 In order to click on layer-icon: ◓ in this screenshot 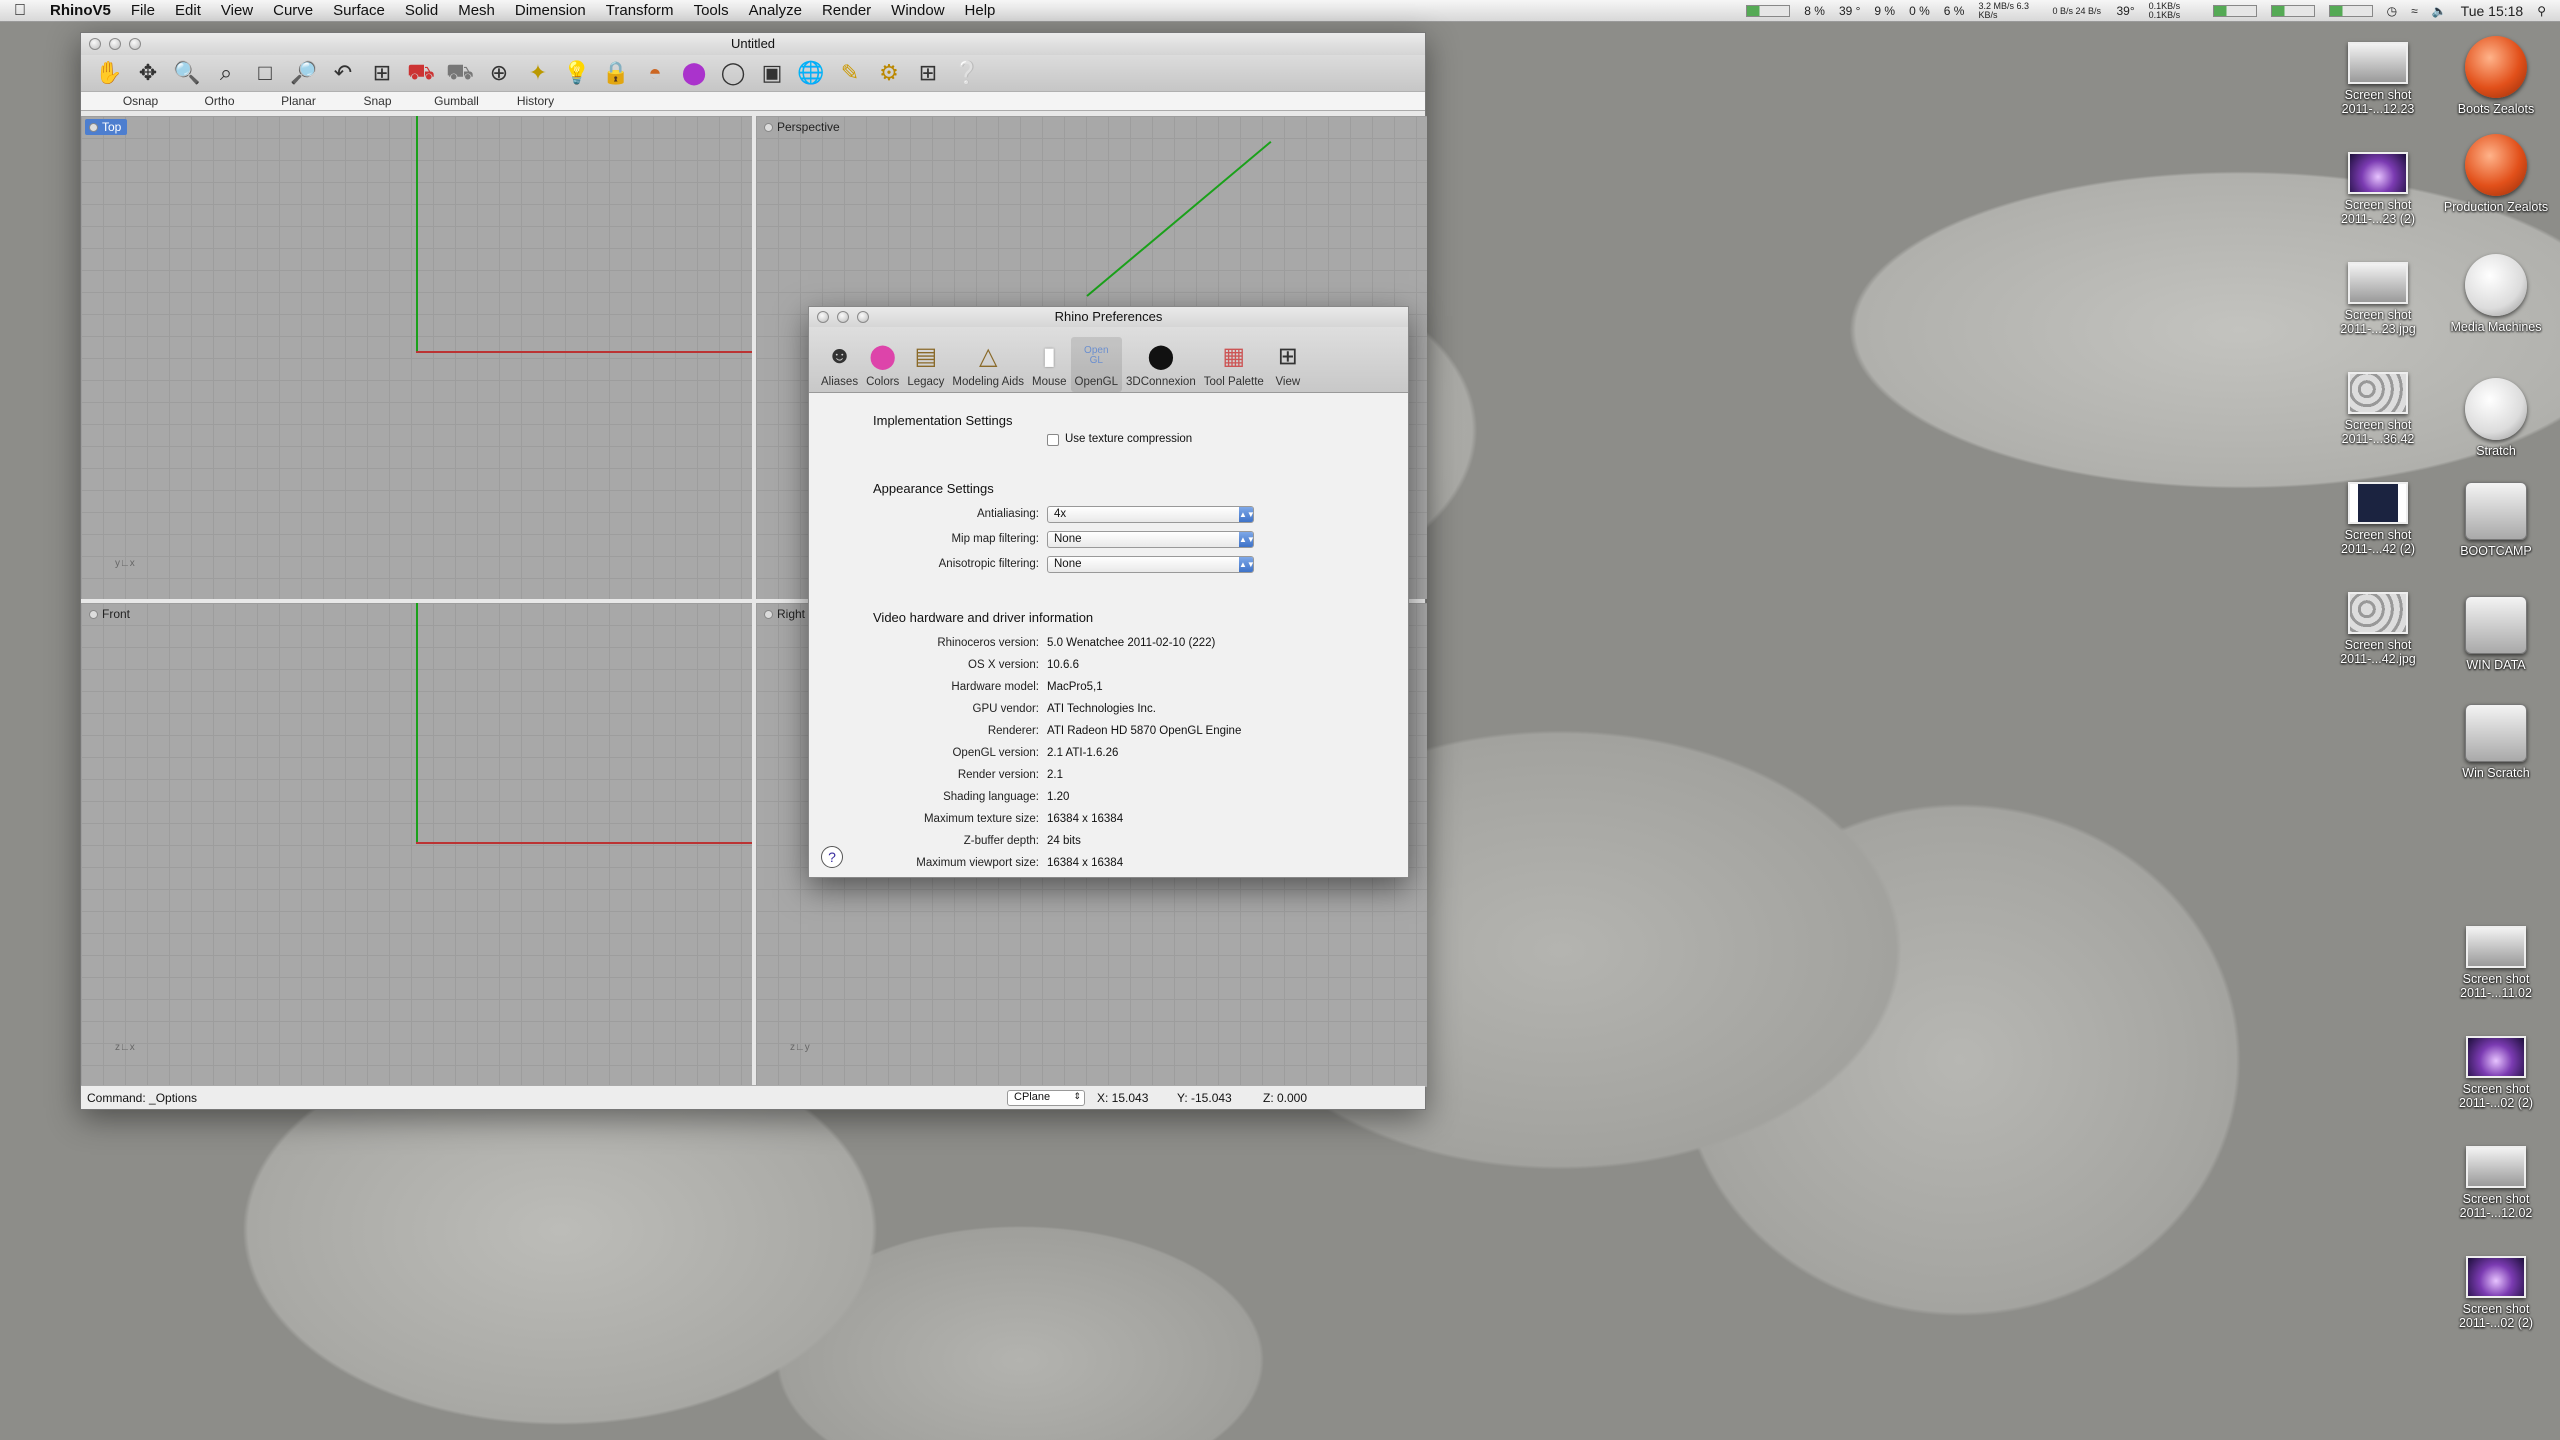, I will do `click(655, 73)`.